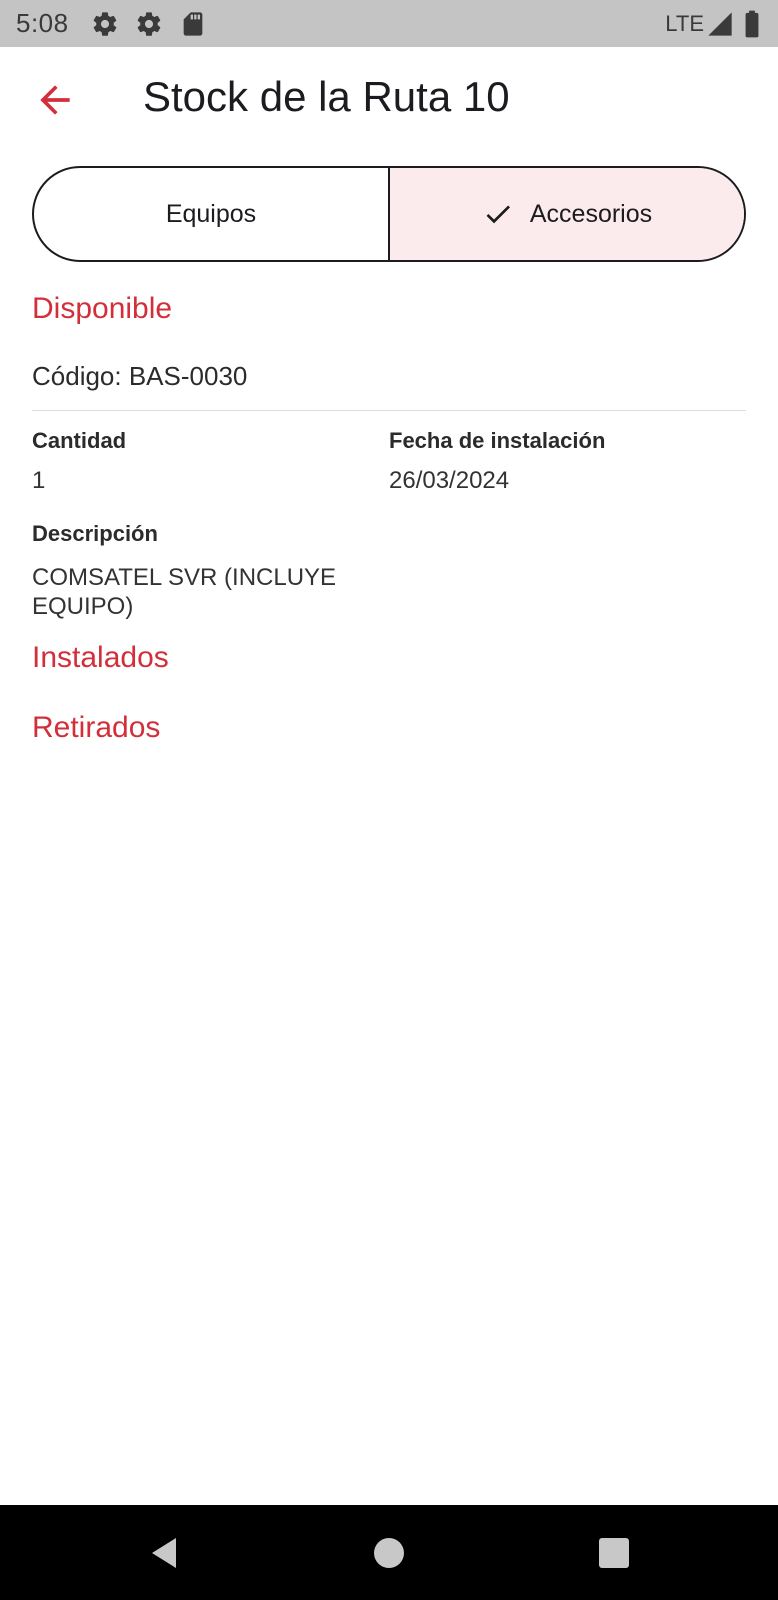  What do you see at coordinates (389, 23) in the screenshot?
I see `status-bar: 5:08 LTE` at bounding box center [389, 23].